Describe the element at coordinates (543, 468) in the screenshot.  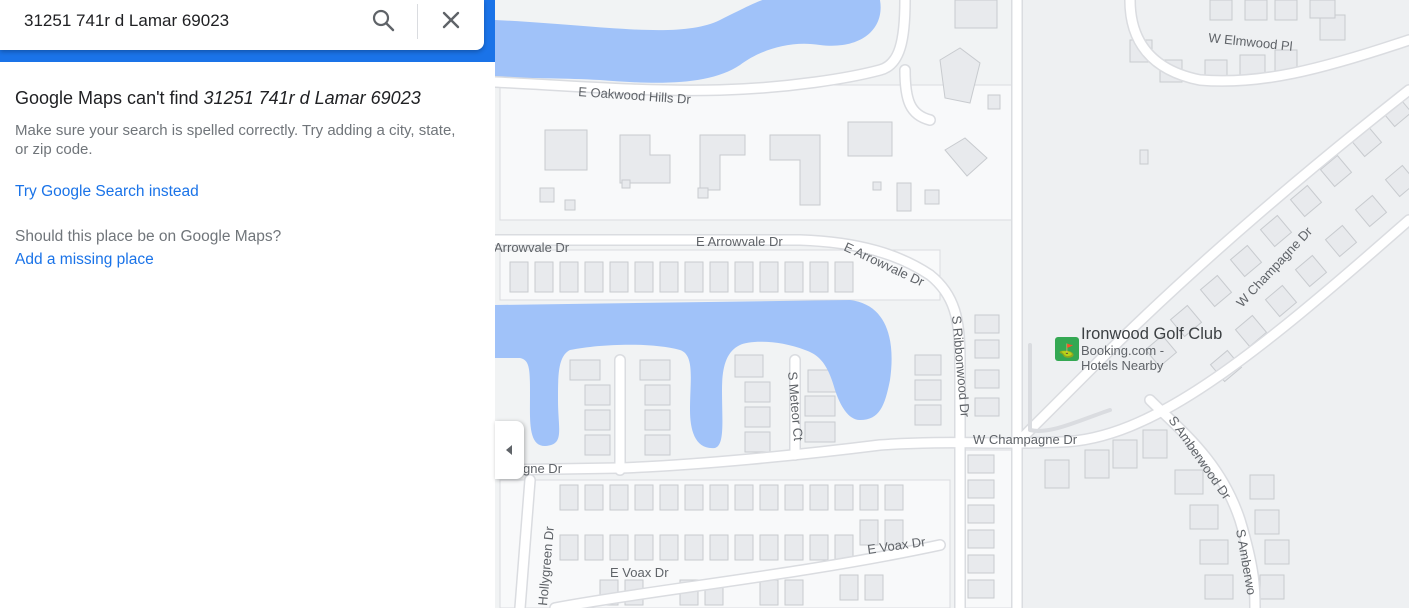
I see `street-label-gne-dr: gne Dr` at that location.